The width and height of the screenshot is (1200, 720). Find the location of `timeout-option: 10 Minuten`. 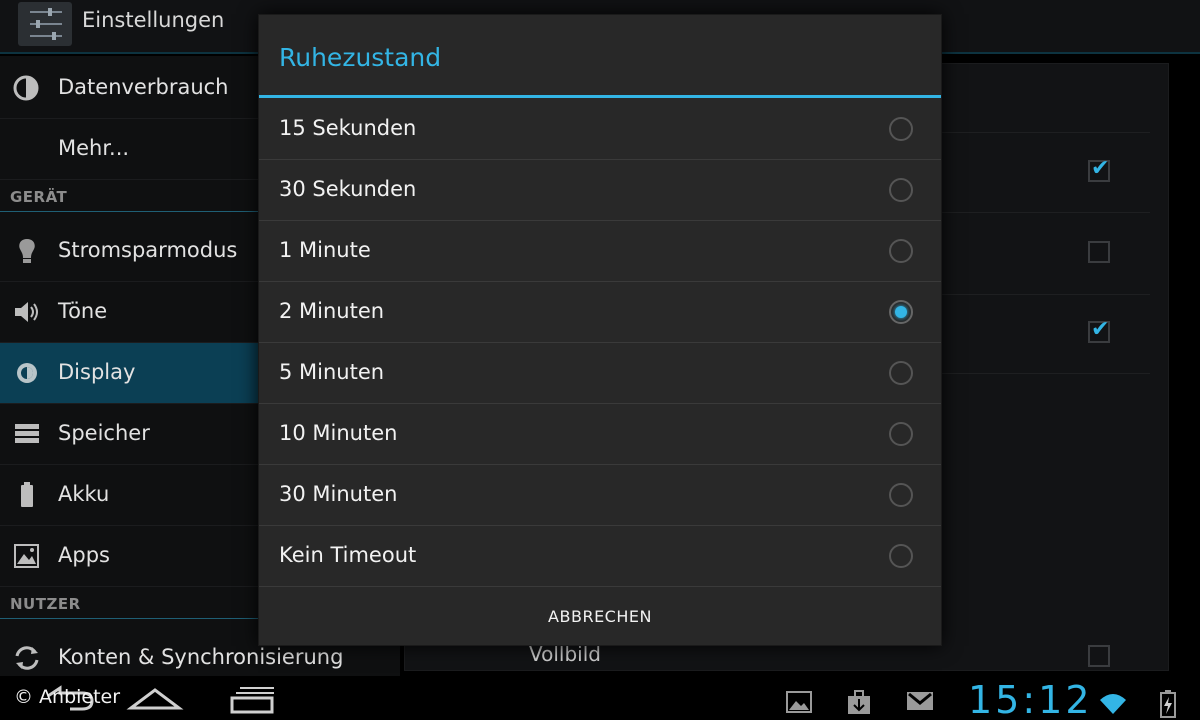

timeout-option: 10 Minuten is located at coordinates (600, 434).